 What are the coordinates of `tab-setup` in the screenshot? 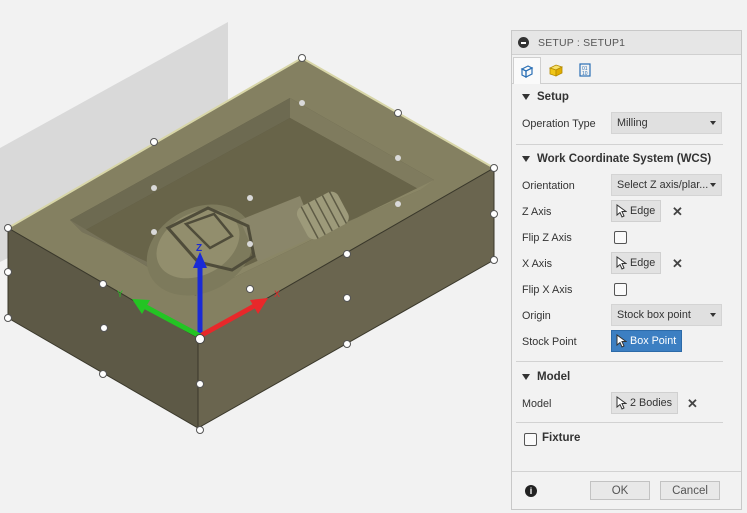 It's located at (527, 70).